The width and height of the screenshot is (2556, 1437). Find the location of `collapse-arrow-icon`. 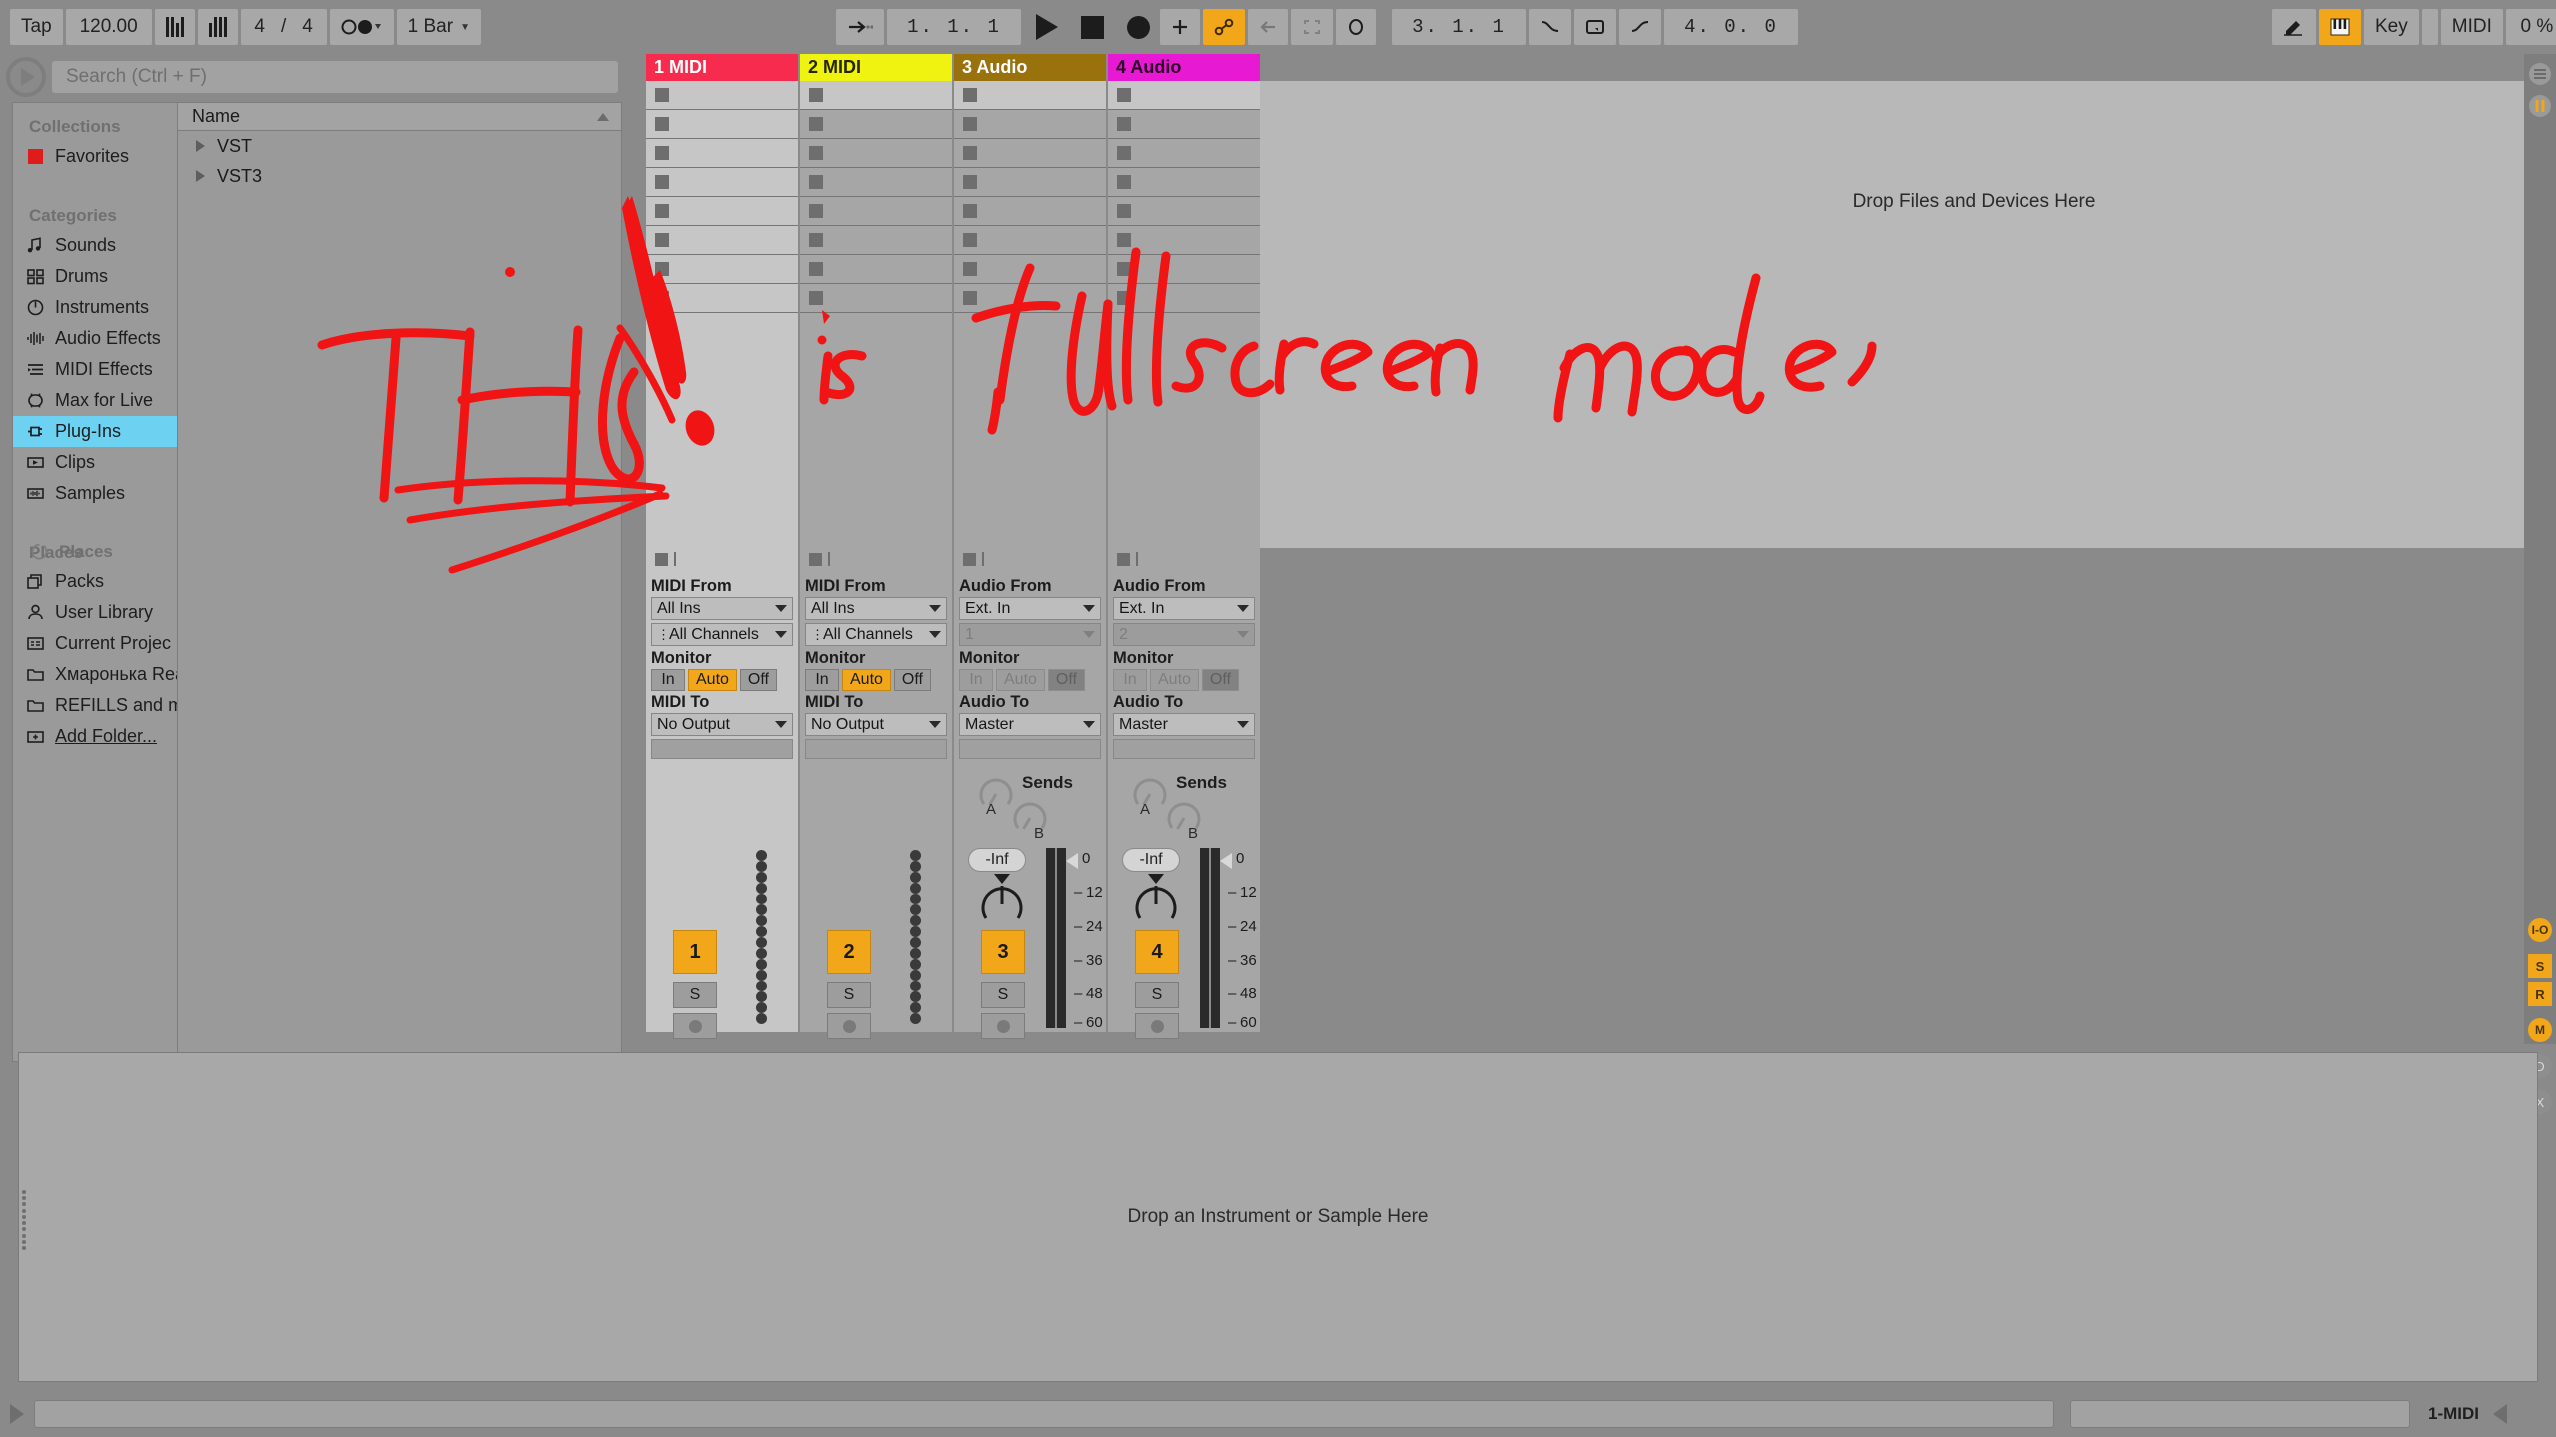

collapse-arrow-icon is located at coordinates (2500, 1413).